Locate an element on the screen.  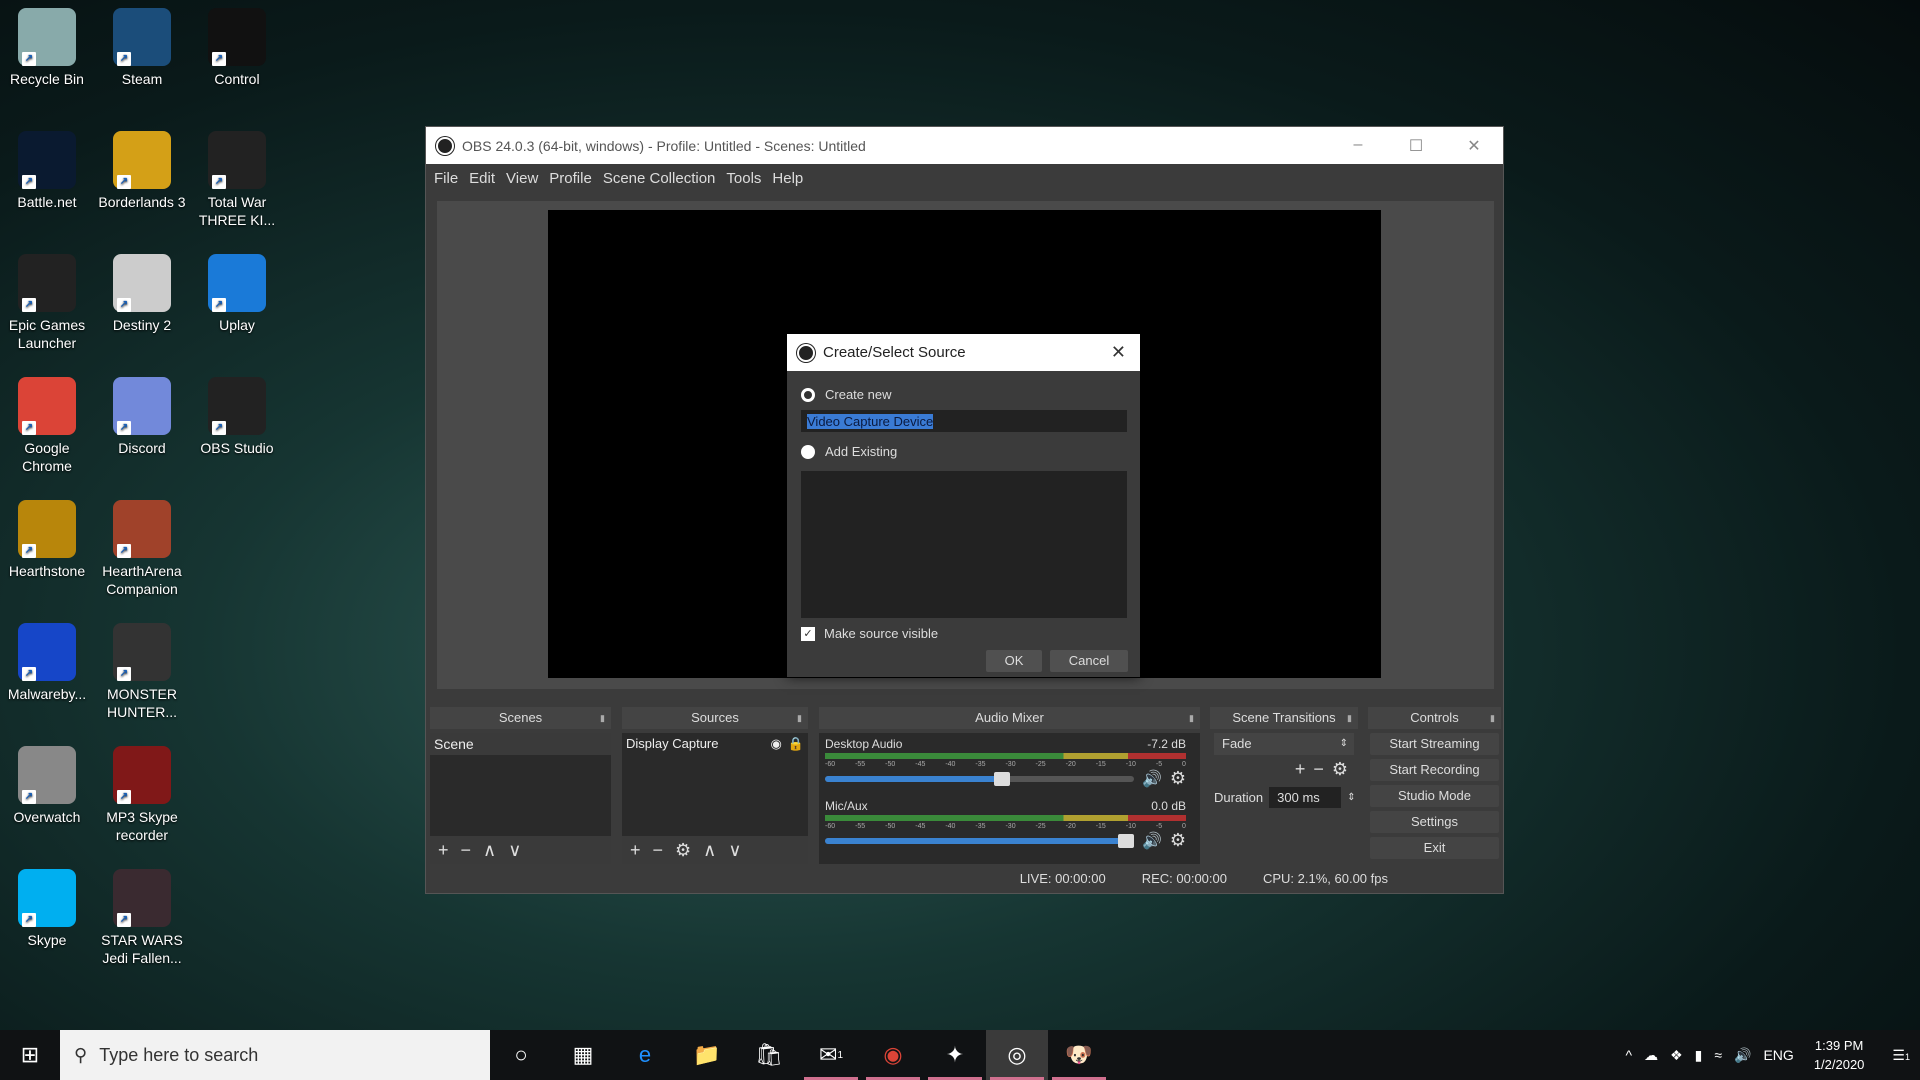
mail-icon: ✉ 1 is located at coordinates (831, 1055).